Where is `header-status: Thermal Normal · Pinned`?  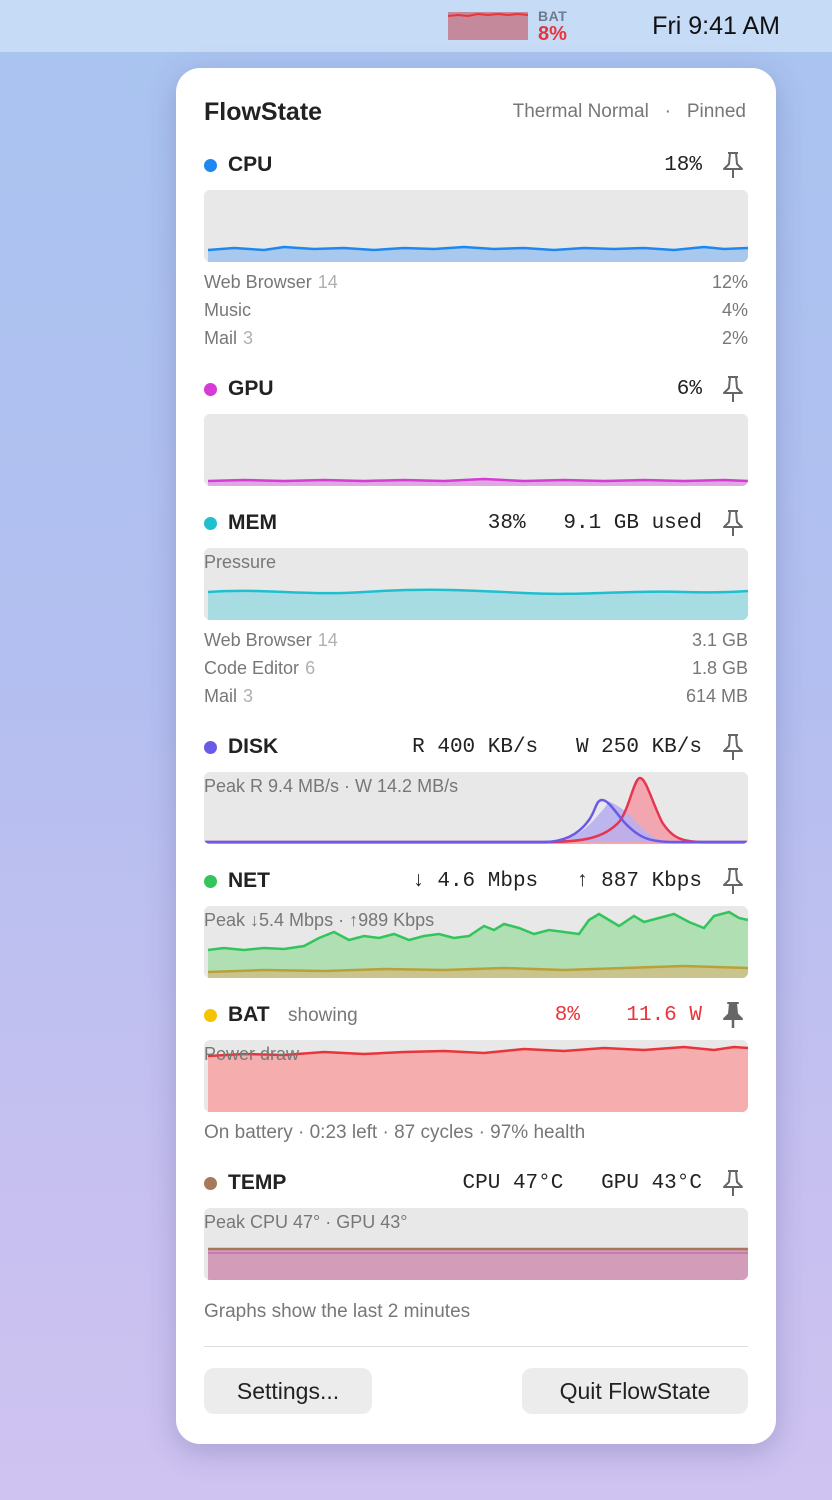
header-status: Thermal Normal · Pinned is located at coordinates (629, 112).